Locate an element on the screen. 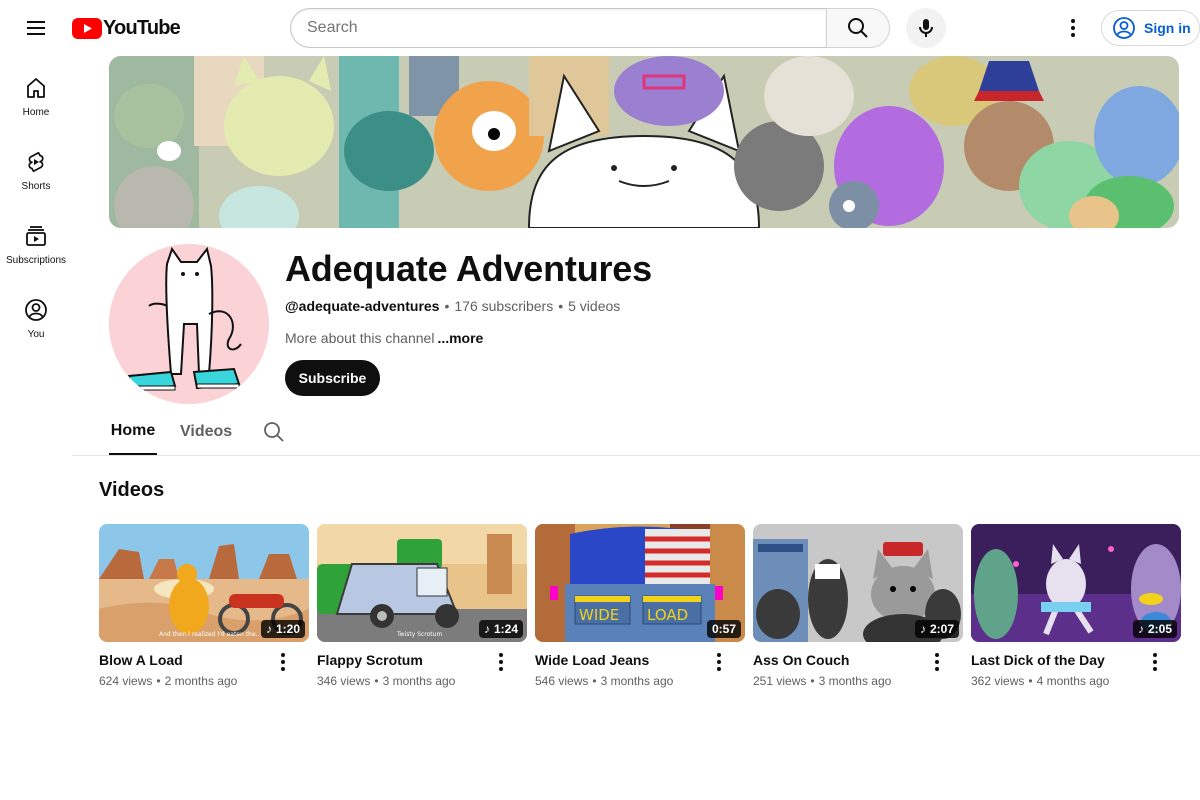 The image size is (1200, 800). video-meta: 346 views • 3 months ago is located at coordinates (386, 681).